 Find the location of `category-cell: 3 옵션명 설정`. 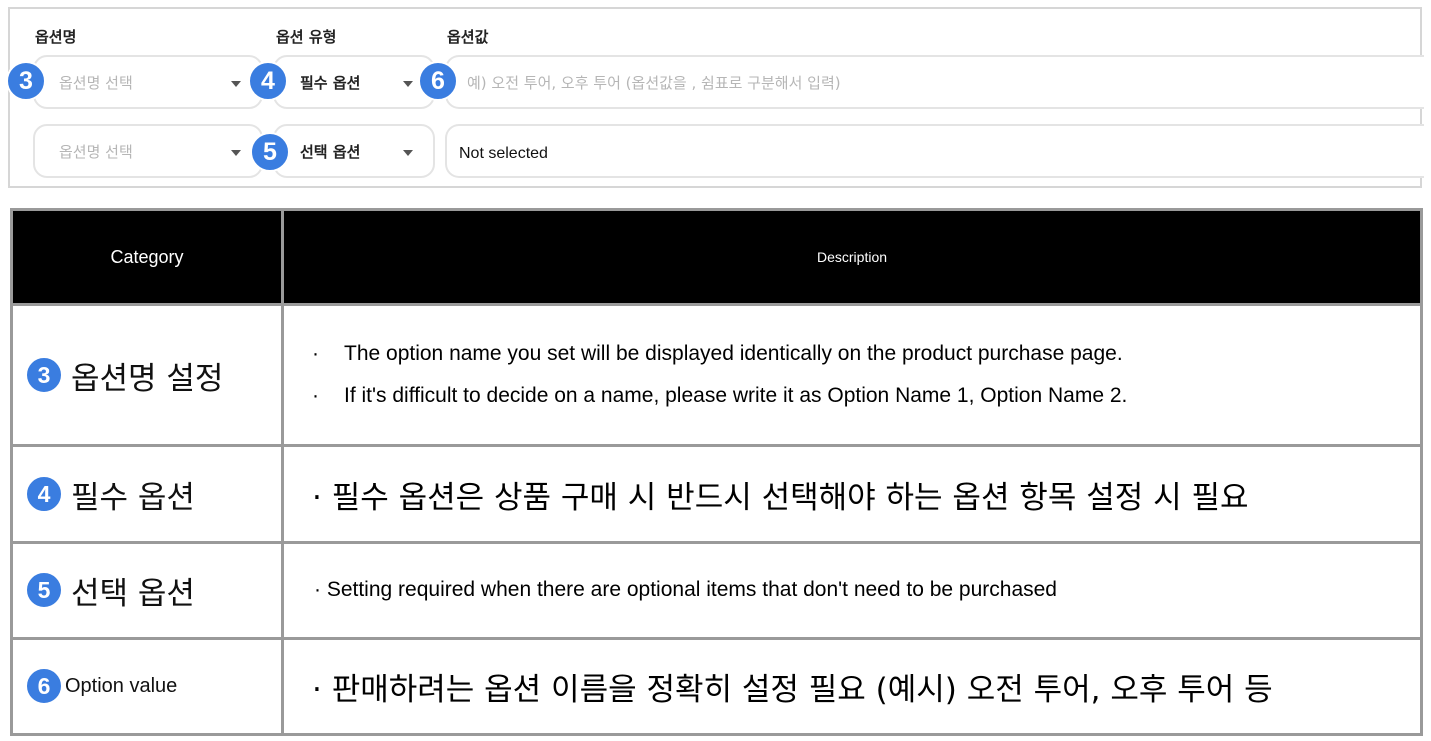

category-cell: 3 옵션명 설정 is located at coordinates (147, 375).